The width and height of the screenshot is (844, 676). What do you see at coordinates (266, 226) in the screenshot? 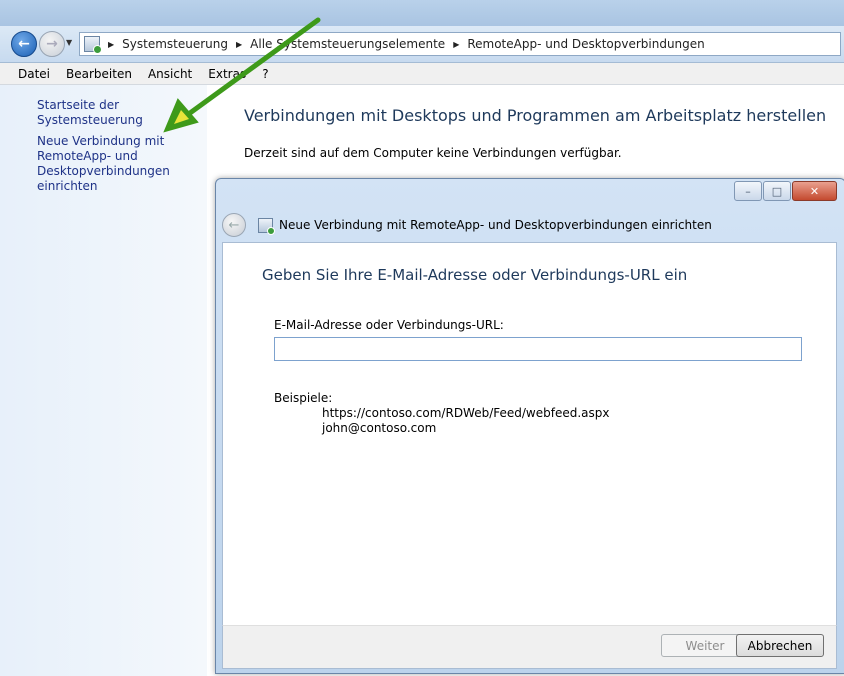
I see `remoteapp-icon` at bounding box center [266, 226].